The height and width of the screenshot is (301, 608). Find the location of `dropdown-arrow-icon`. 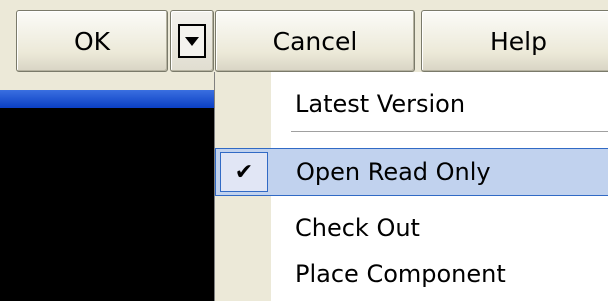

dropdown-arrow-icon is located at coordinates (192, 41).